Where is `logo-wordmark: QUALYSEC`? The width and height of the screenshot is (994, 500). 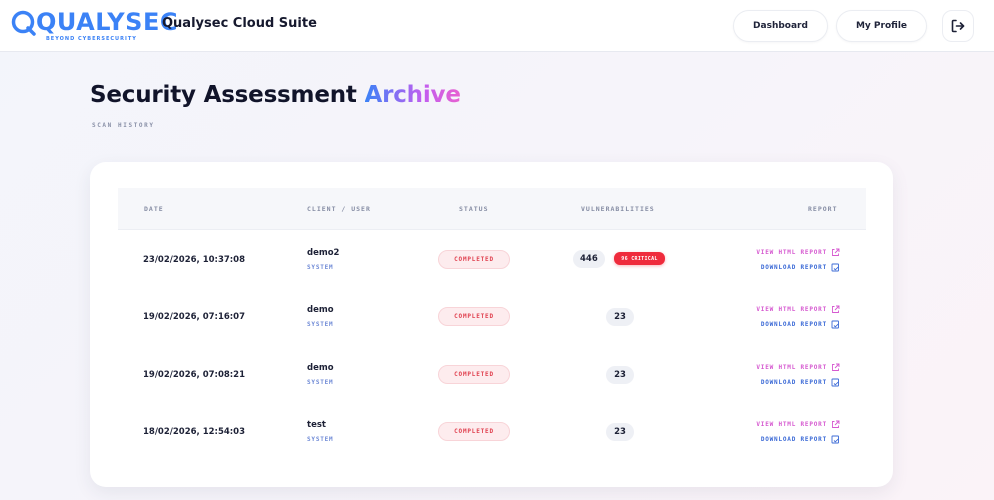
logo-wordmark: QUALYSEC is located at coordinates (107, 22).